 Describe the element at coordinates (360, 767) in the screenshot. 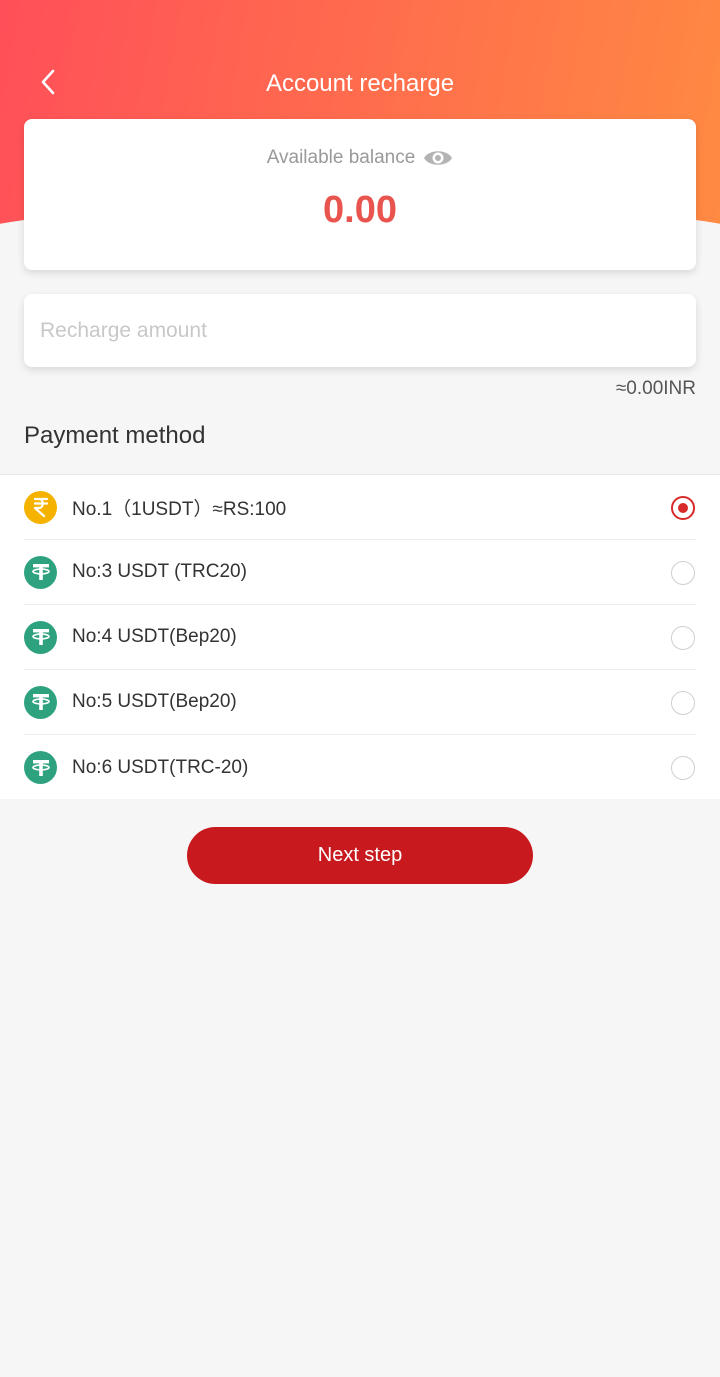

I see `payment-method-item: No:6 USDT(TRC-20)` at that location.